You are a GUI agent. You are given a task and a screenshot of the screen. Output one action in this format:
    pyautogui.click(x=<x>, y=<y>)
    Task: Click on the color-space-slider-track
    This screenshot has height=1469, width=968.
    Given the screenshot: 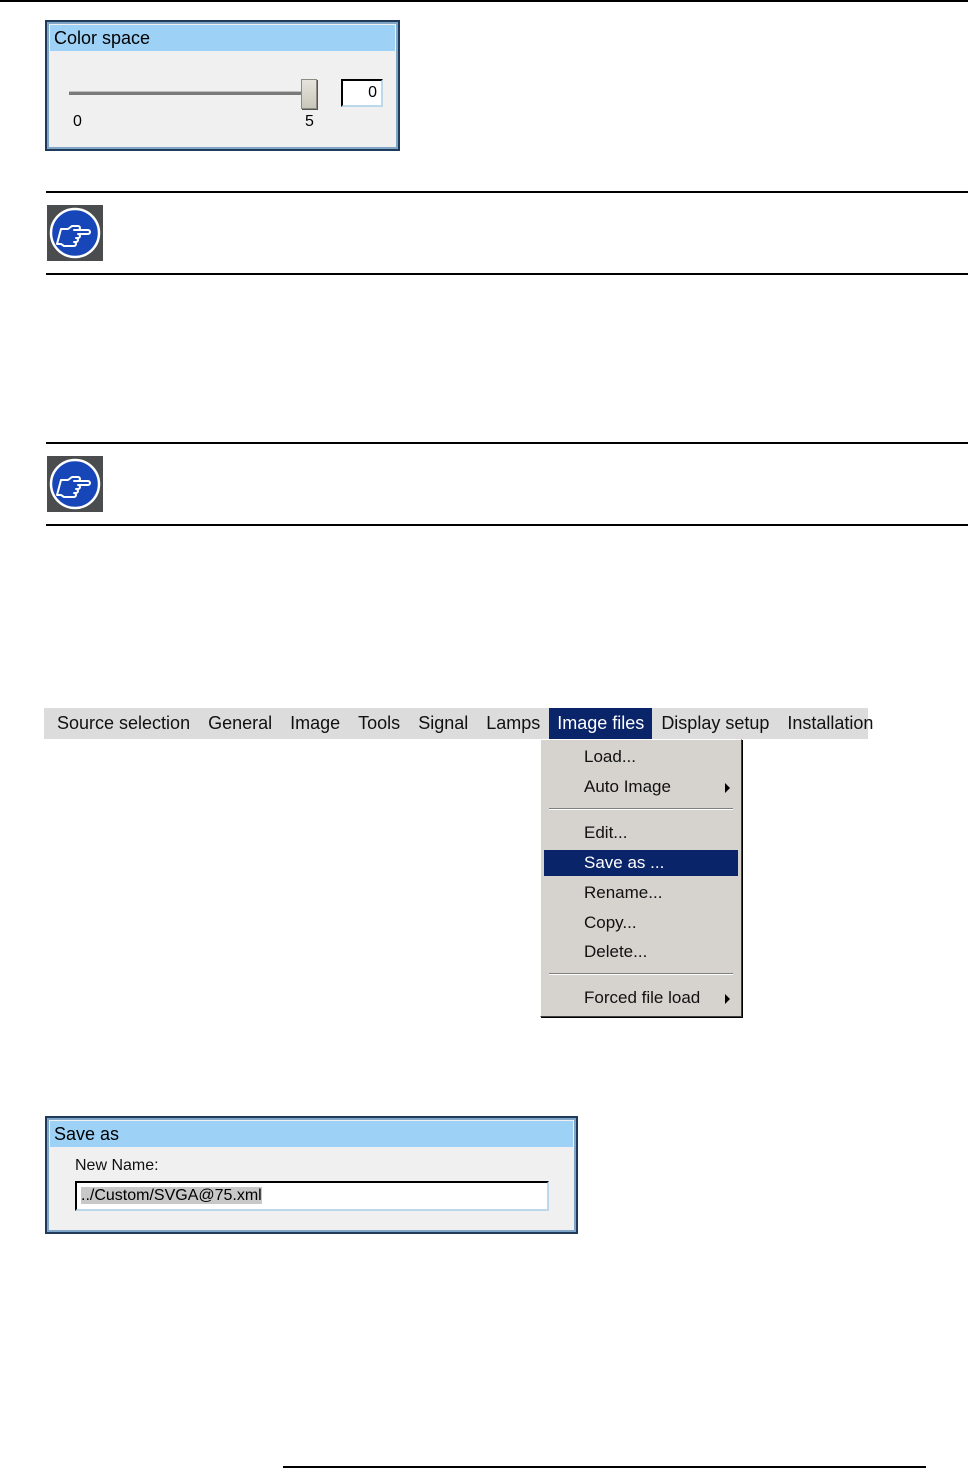 What is the action you would take?
    pyautogui.click(x=189, y=93)
    